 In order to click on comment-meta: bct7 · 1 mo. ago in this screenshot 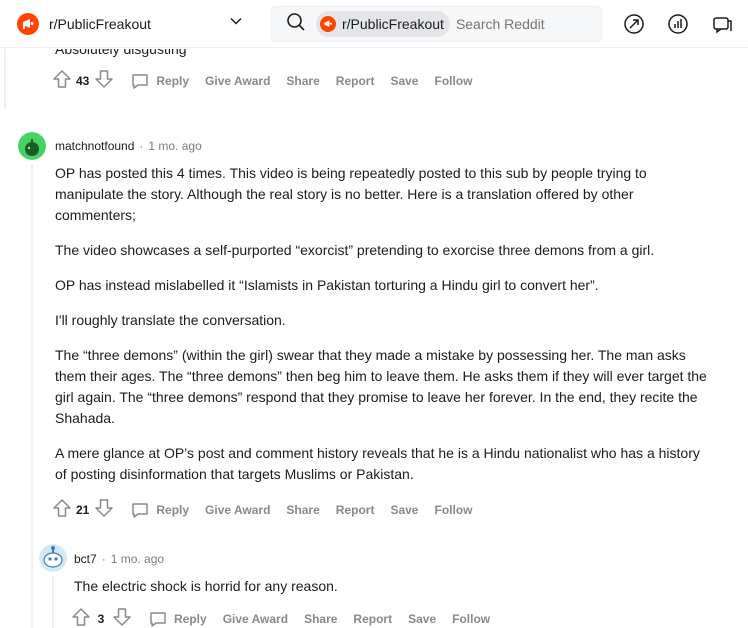, I will do `click(119, 559)`.